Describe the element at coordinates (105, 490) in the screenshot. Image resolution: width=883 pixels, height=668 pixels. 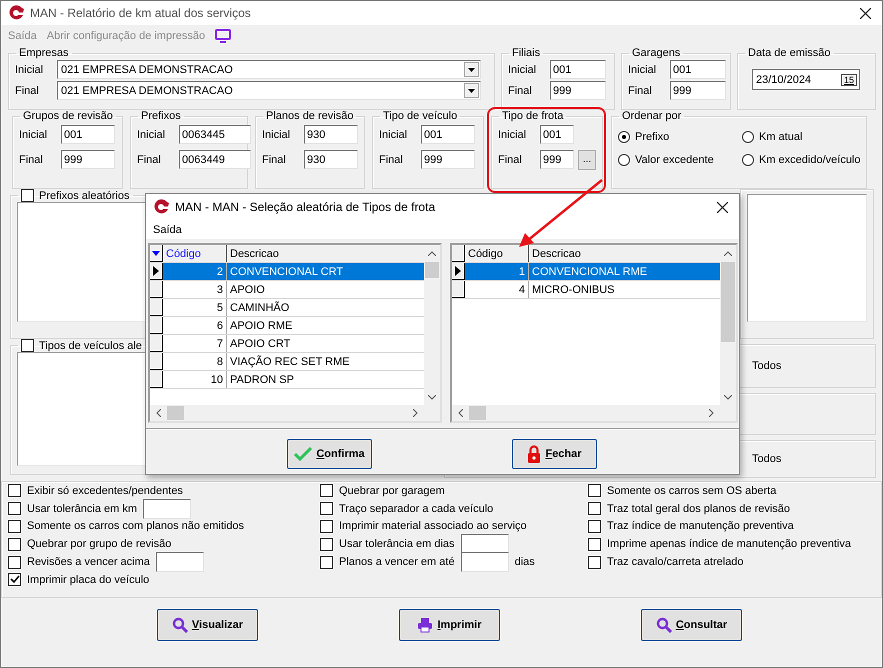
I see `checkbox-label: Exibir só excedentes/pendentes` at that location.